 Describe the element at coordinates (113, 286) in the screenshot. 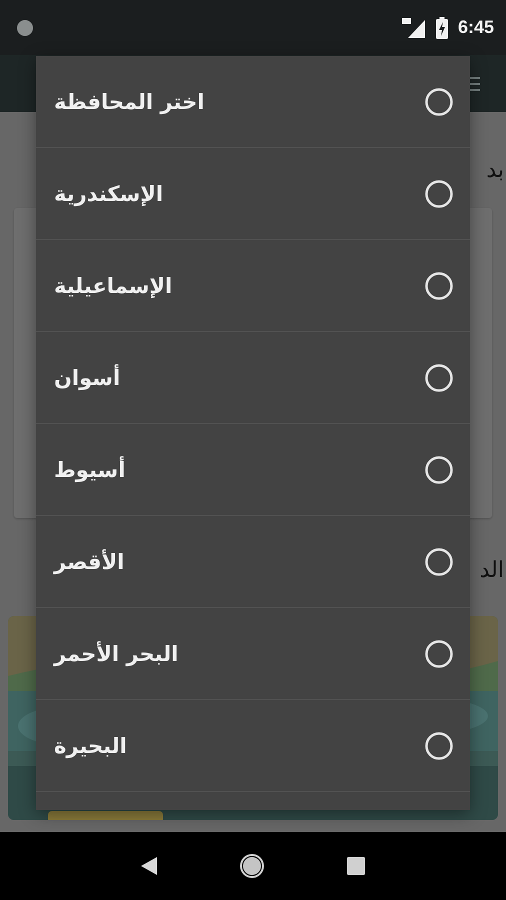

I see `province-option: الإسماعيلية` at that location.